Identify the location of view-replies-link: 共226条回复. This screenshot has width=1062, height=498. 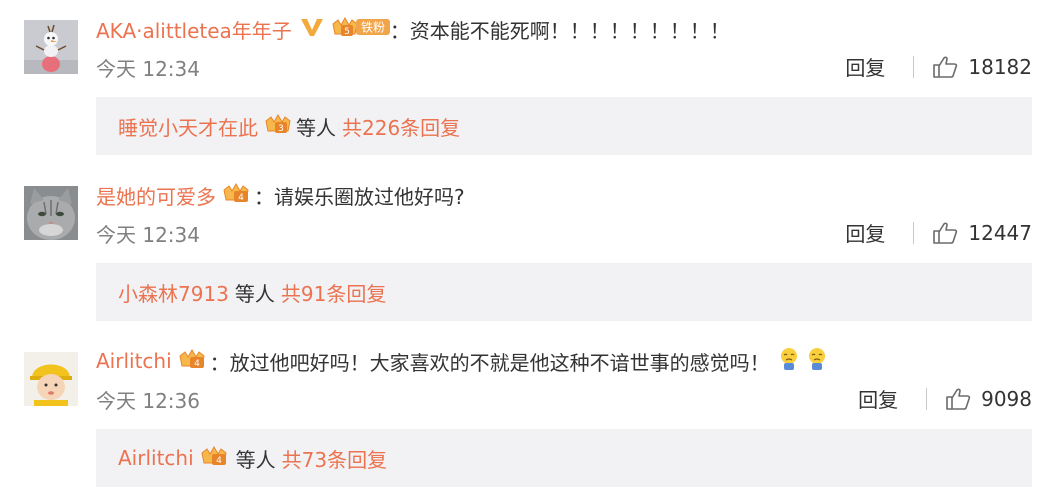
(401, 126).